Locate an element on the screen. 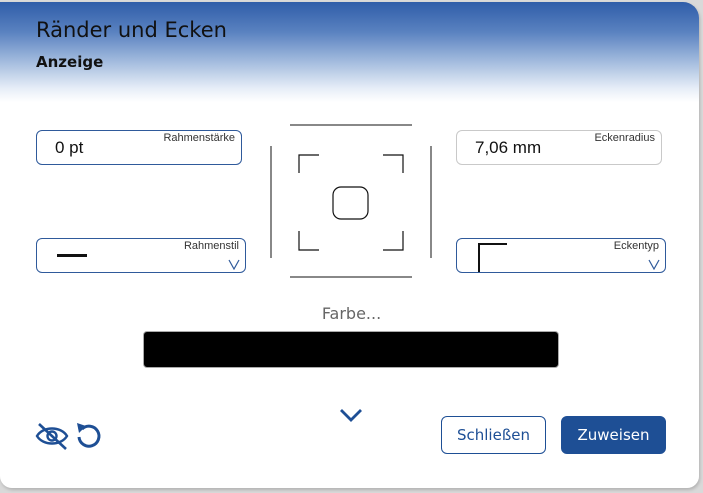  border-thickness-field: Rahmenstärke 0 pt is located at coordinates (139, 147).